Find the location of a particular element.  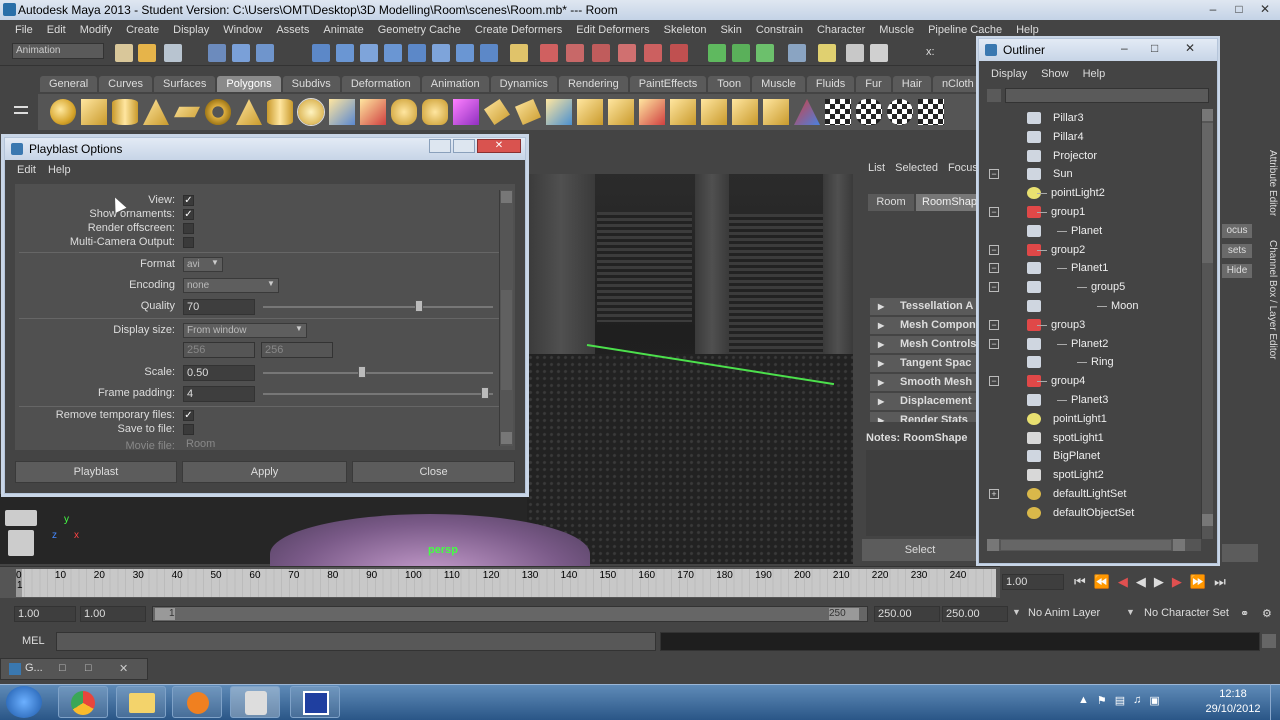

attr-section-render-stats: Render Stats is located at coordinates (923, 417).